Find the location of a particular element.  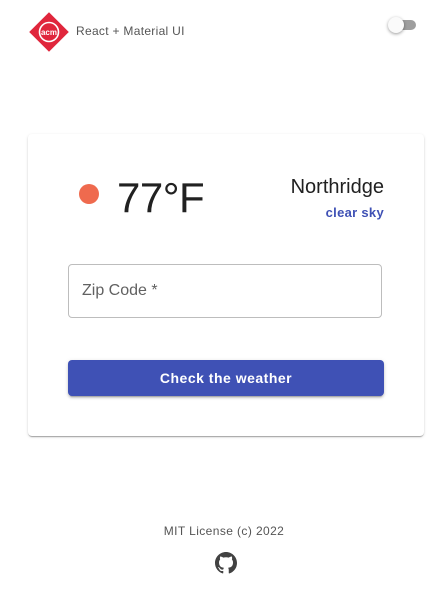

acm-logo: acm is located at coordinates (49, 32).